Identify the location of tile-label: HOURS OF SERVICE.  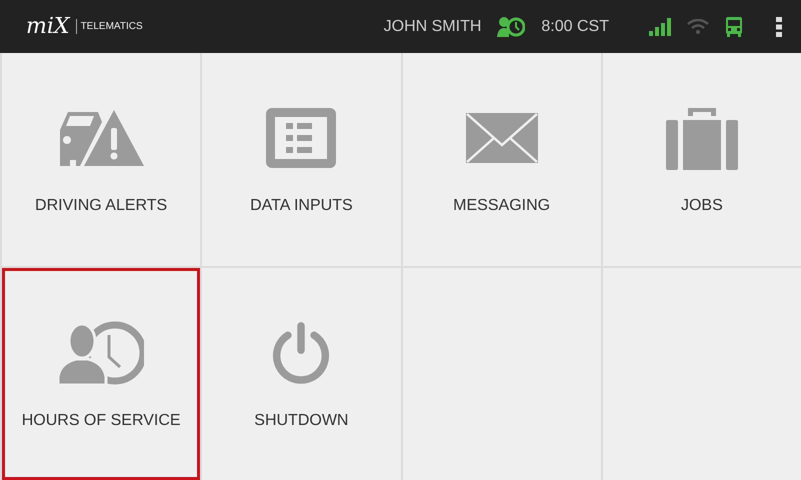
(101, 420).